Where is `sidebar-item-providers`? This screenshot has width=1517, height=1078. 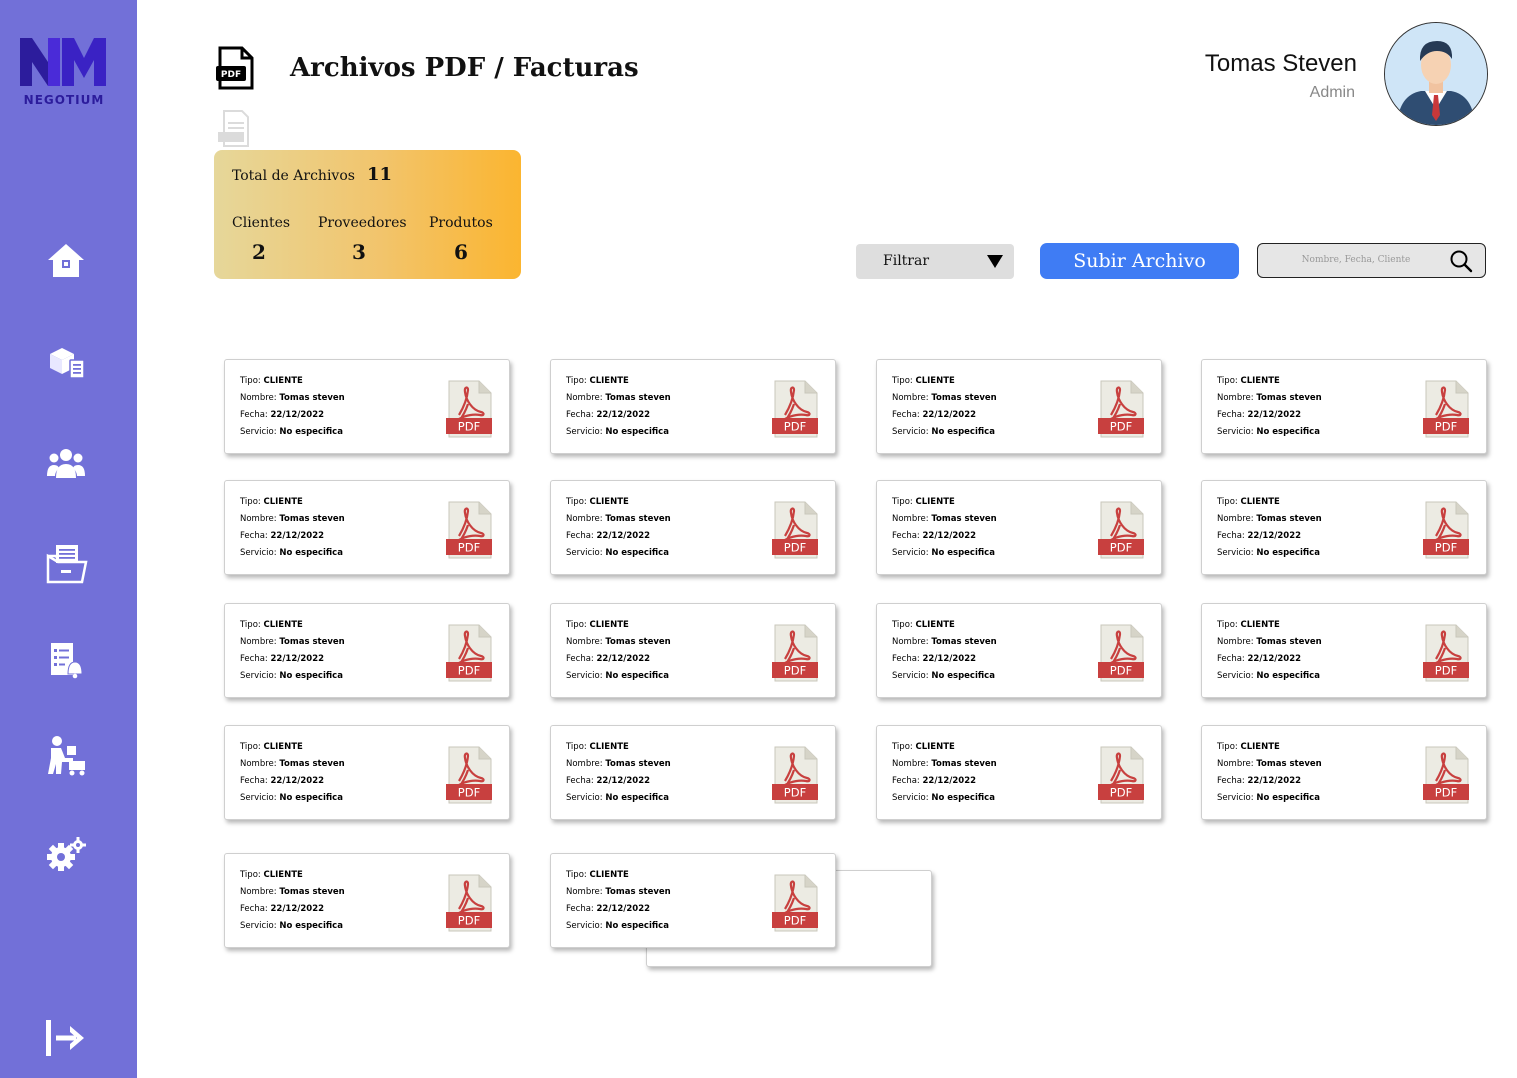
sidebar-item-providers is located at coordinates (66, 755).